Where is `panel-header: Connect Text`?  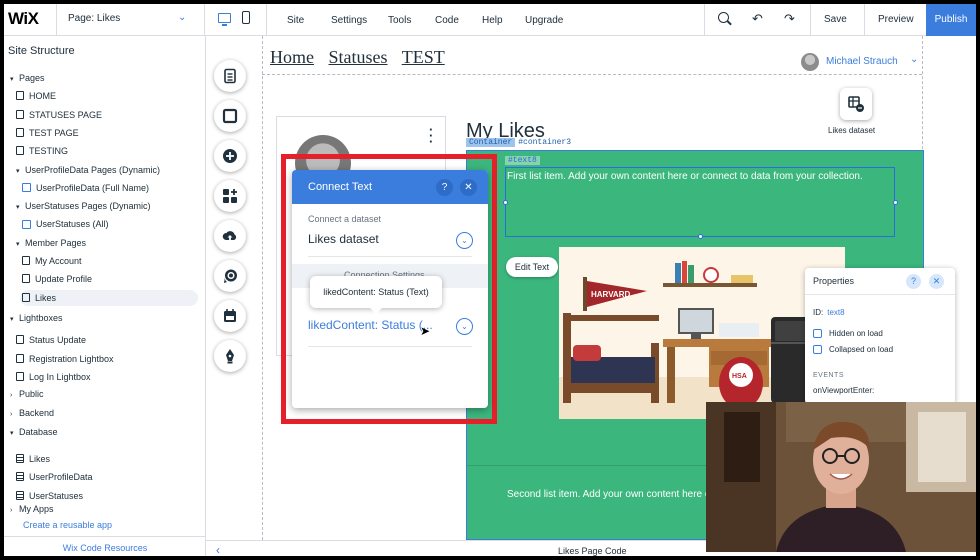 panel-header: Connect Text is located at coordinates (390, 187).